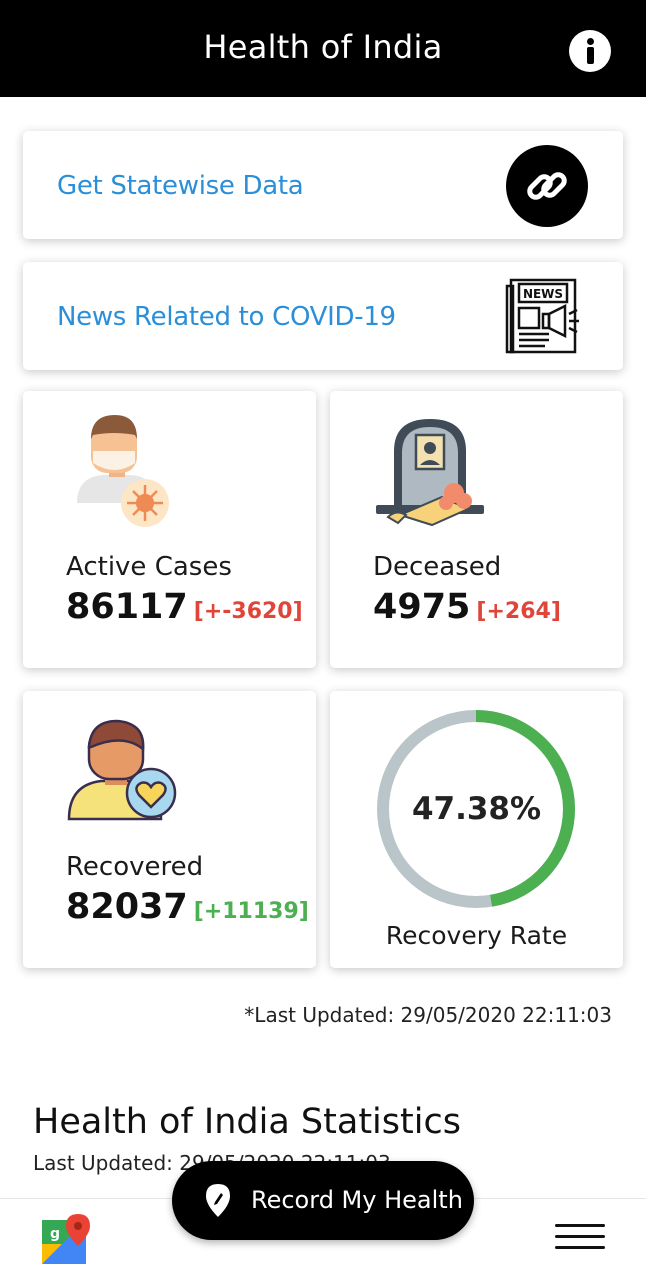 The width and height of the screenshot is (646, 1280). Describe the element at coordinates (422, 607) in the screenshot. I see `deceased-value: 4975` at that location.